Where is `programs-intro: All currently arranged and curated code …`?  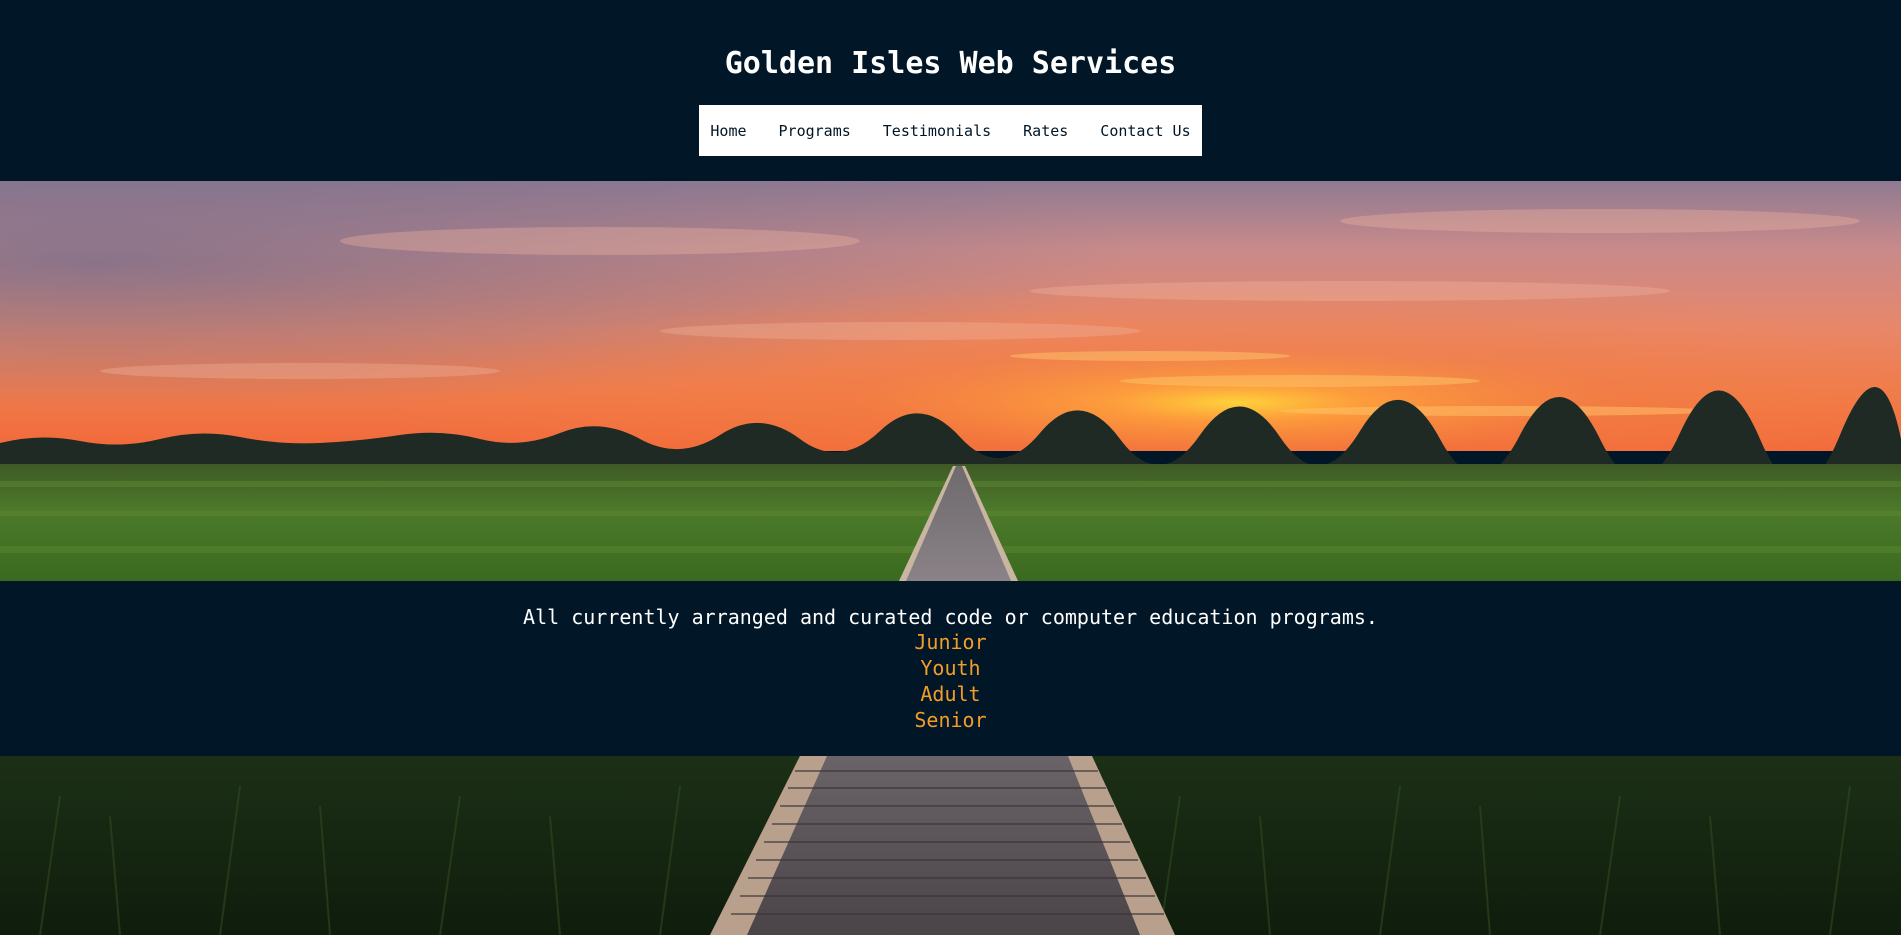 programs-intro: All currently arranged and curated code … is located at coordinates (950, 617).